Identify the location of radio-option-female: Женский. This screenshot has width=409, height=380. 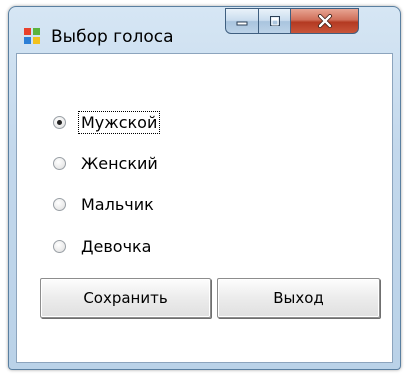
(106, 163).